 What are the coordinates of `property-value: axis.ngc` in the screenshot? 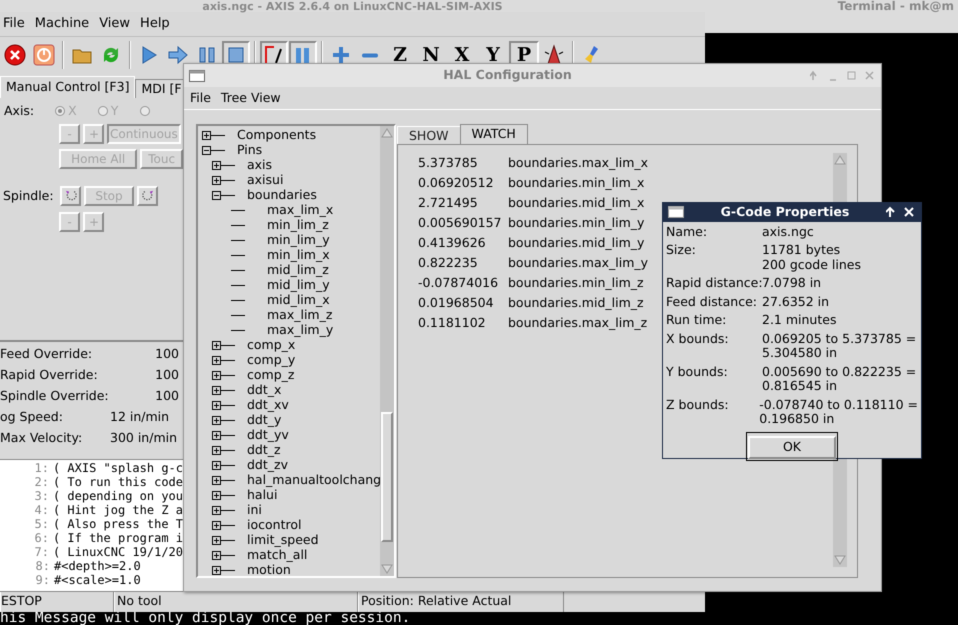 It's located at (788, 232).